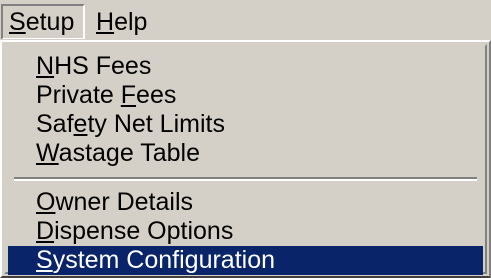 The width and height of the screenshot is (491, 278). I want to click on menu-setup-label: Setup, so click(42, 22).